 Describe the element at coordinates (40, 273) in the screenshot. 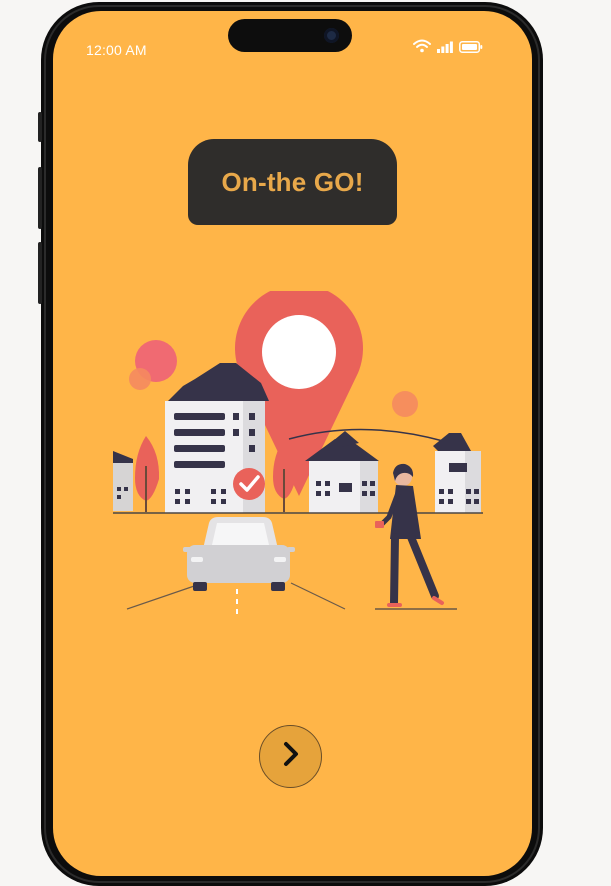

I see `volume-down-button` at that location.